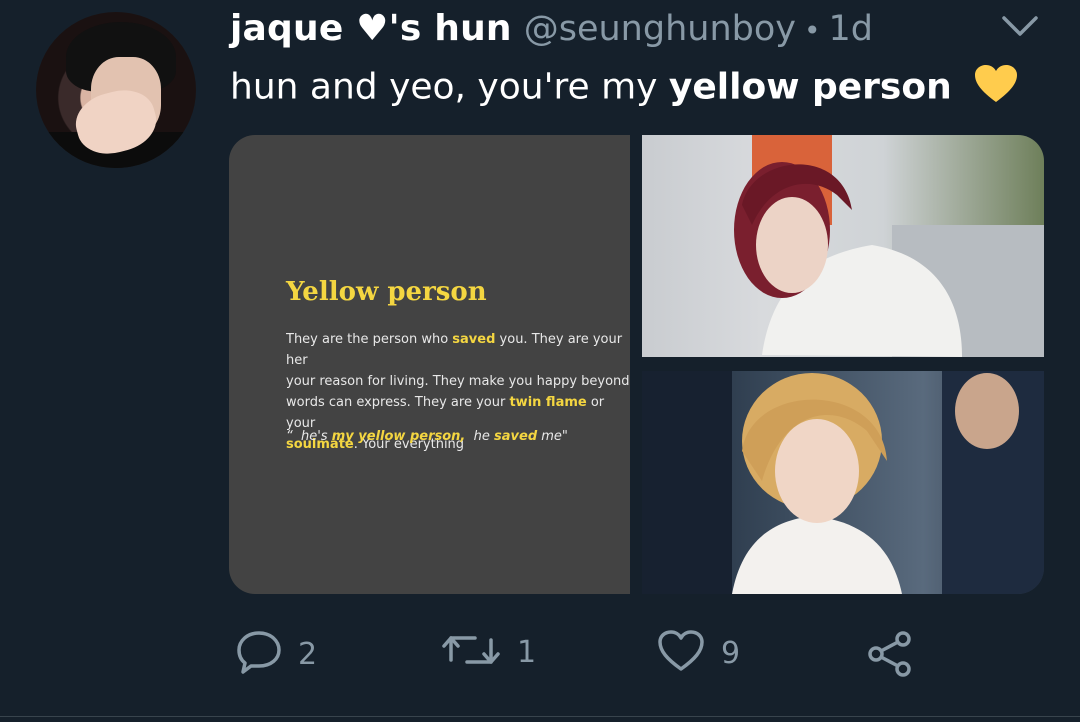  What do you see at coordinates (527, 652) in the screenshot?
I see `retweet-count: 1` at bounding box center [527, 652].